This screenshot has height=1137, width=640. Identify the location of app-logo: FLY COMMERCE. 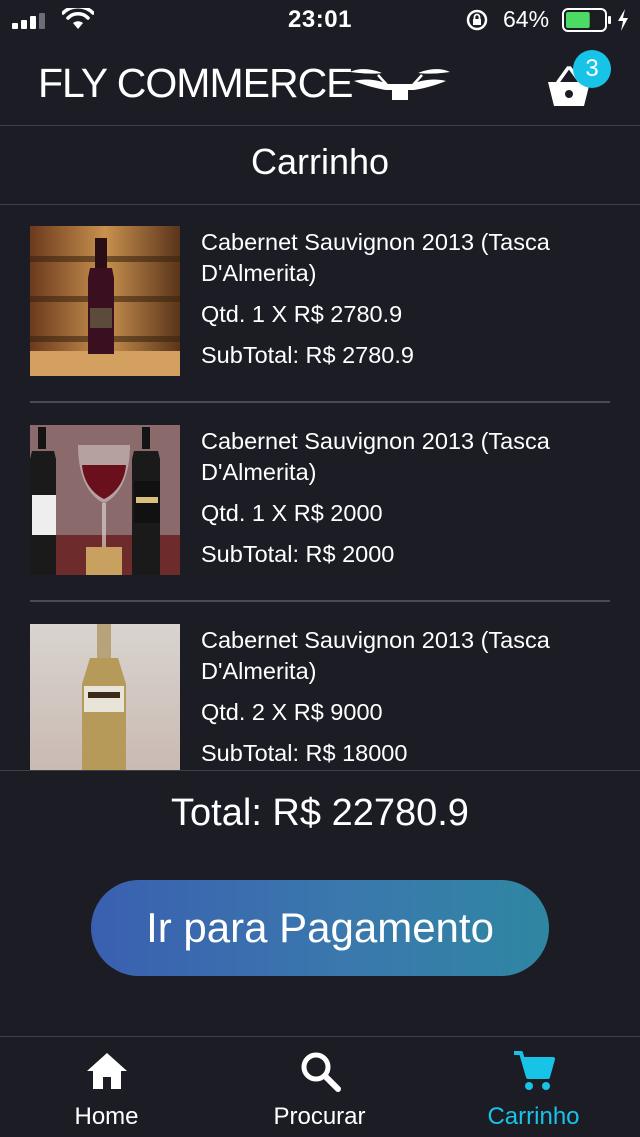
(196, 83).